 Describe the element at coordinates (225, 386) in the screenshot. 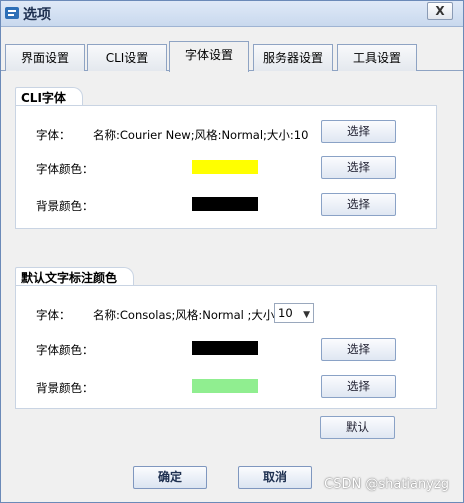

I see `annotation-bg-color-swatch` at that location.